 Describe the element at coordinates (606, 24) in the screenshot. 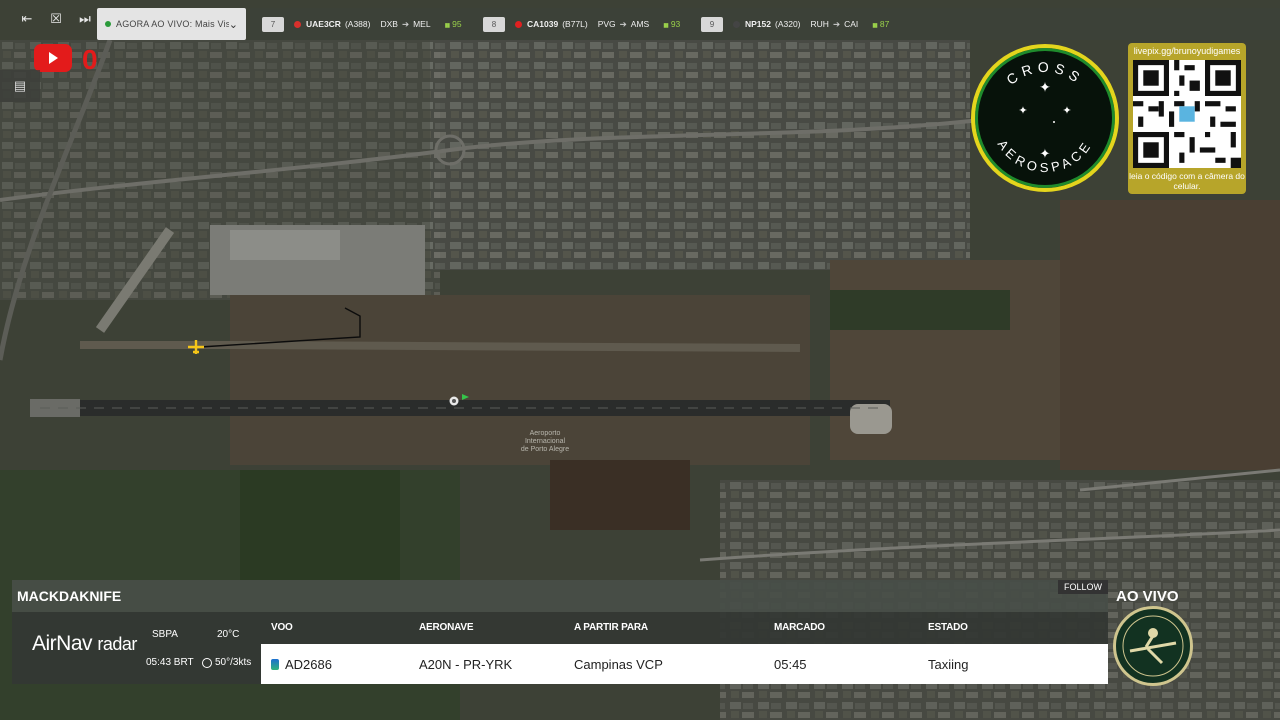

I see `flight-origin: PVG` at that location.